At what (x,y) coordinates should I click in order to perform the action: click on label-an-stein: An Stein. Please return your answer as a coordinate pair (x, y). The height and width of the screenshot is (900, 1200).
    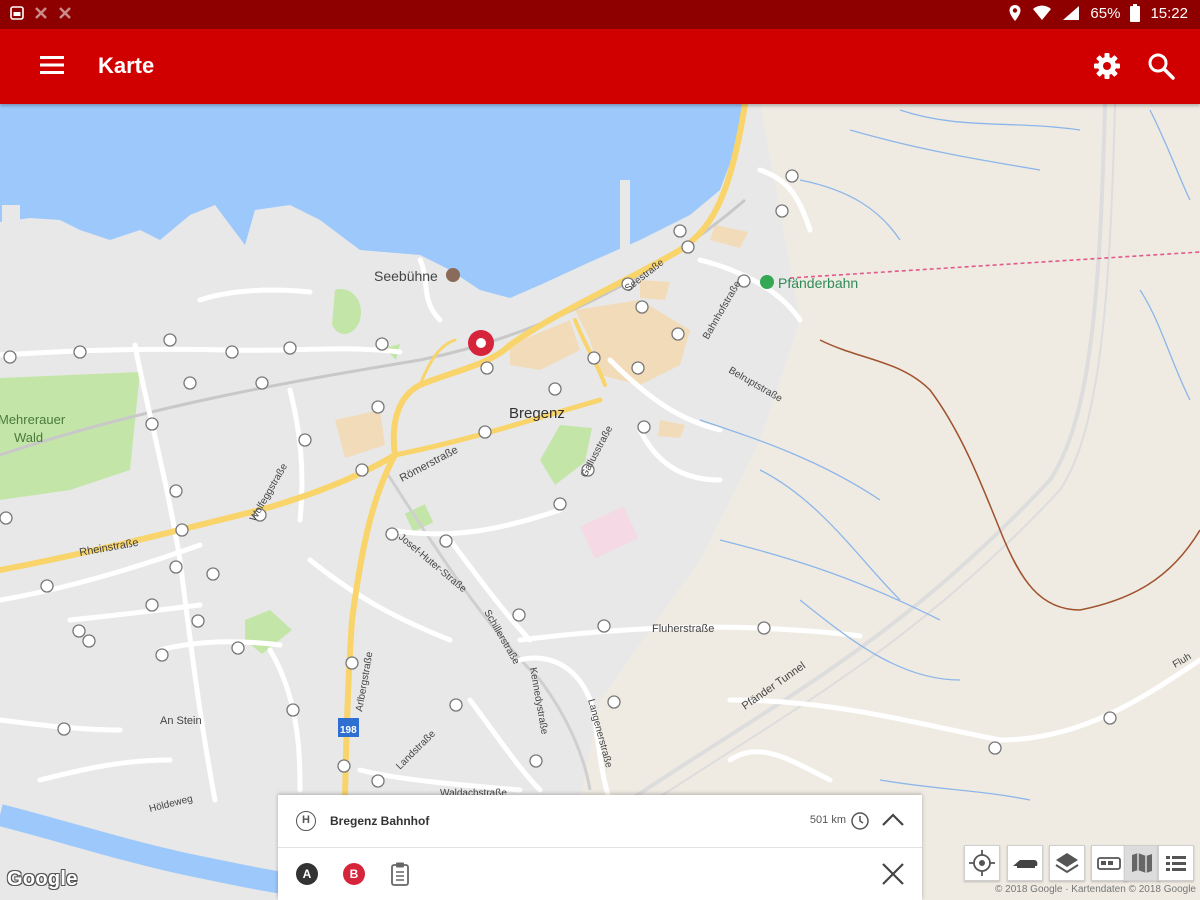
    Looking at the image, I should click on (181, 721).